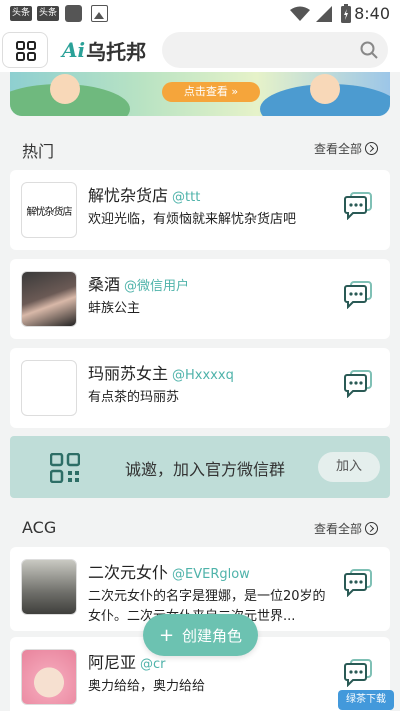 The width and height of the screenshot is (400, 711). What do you see at coordinates (153, 664) in the screenshot?
I see `author-handle: @cr` at bounding box center [153, 664].